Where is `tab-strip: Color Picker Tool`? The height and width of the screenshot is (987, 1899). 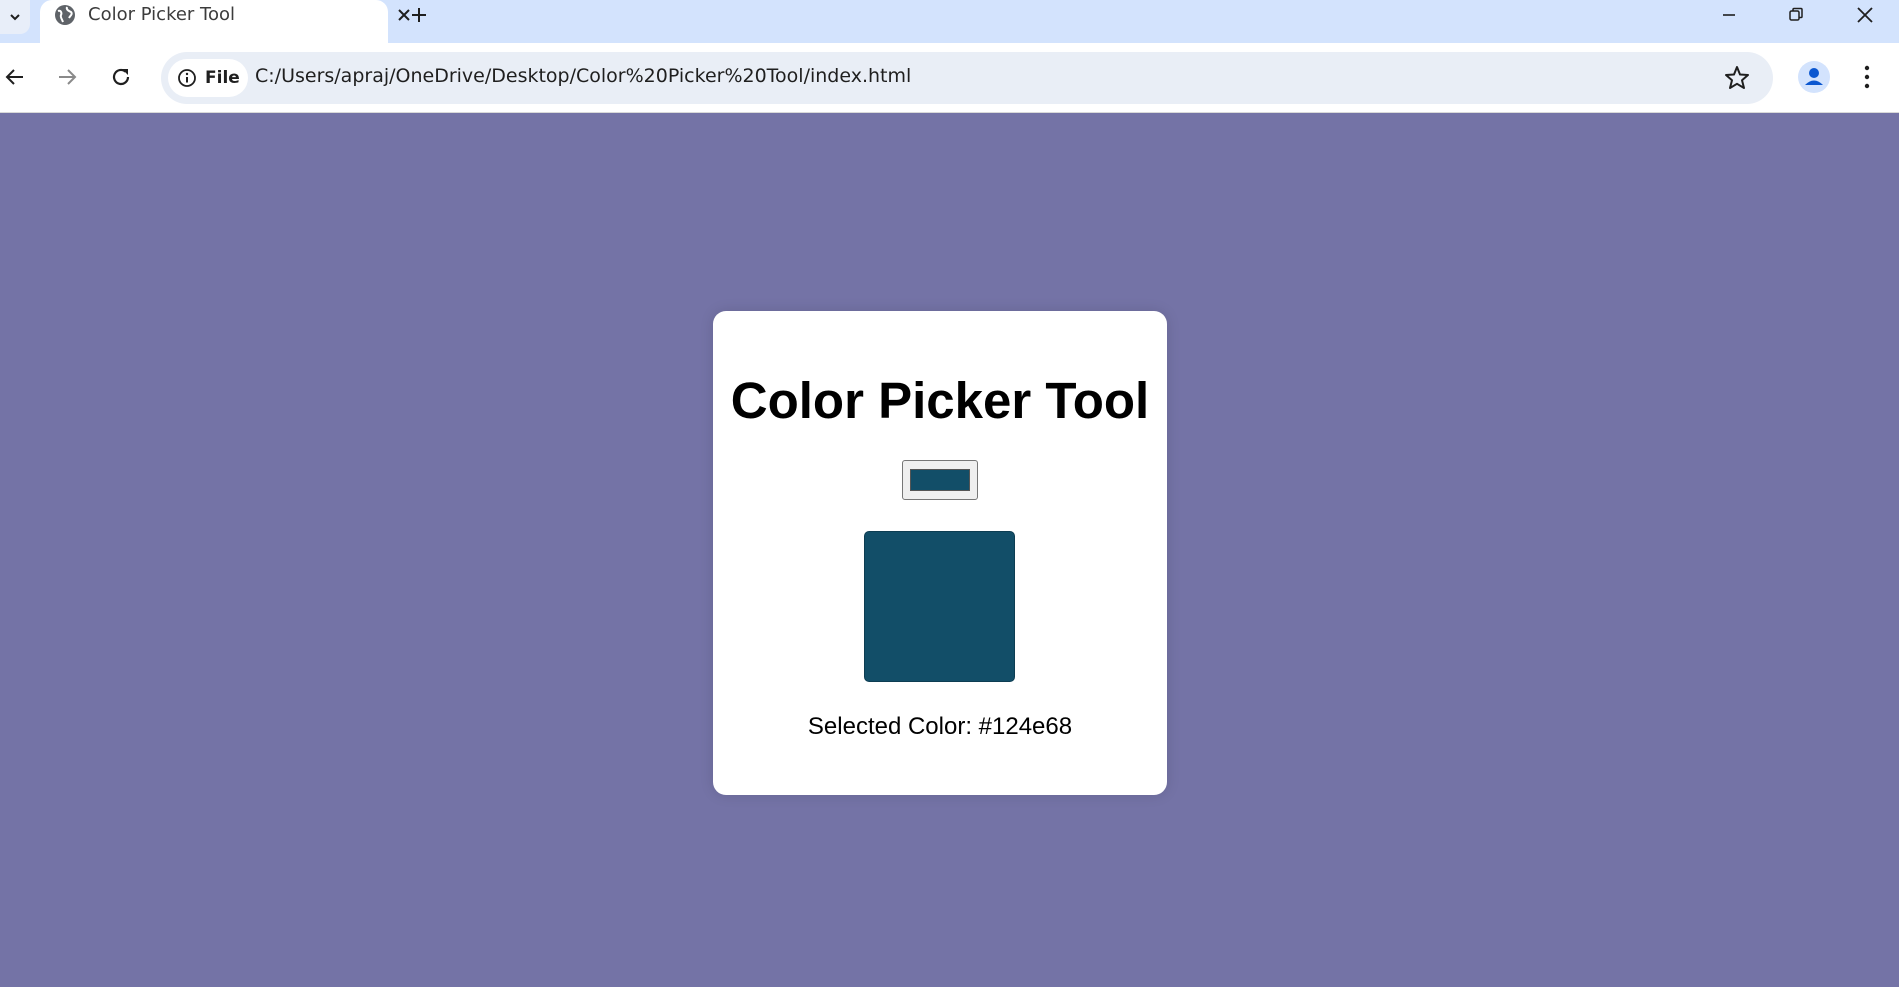
tab-strip: Color Picker Tool is located at coordinates (949, 21).